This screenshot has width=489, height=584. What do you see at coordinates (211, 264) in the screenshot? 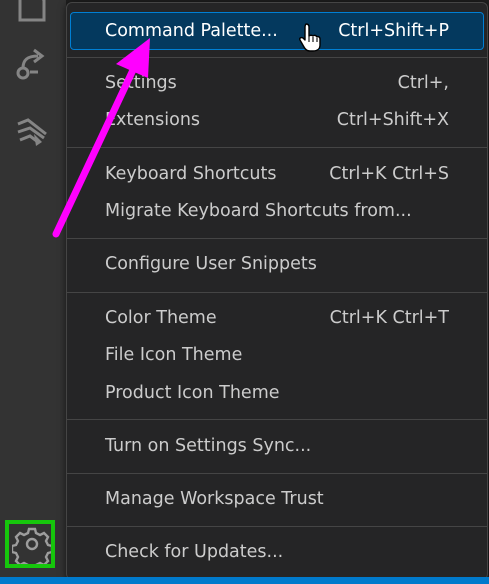
I see `menu-item-label: Configure User Snippets` at bounding box center [211, 264].